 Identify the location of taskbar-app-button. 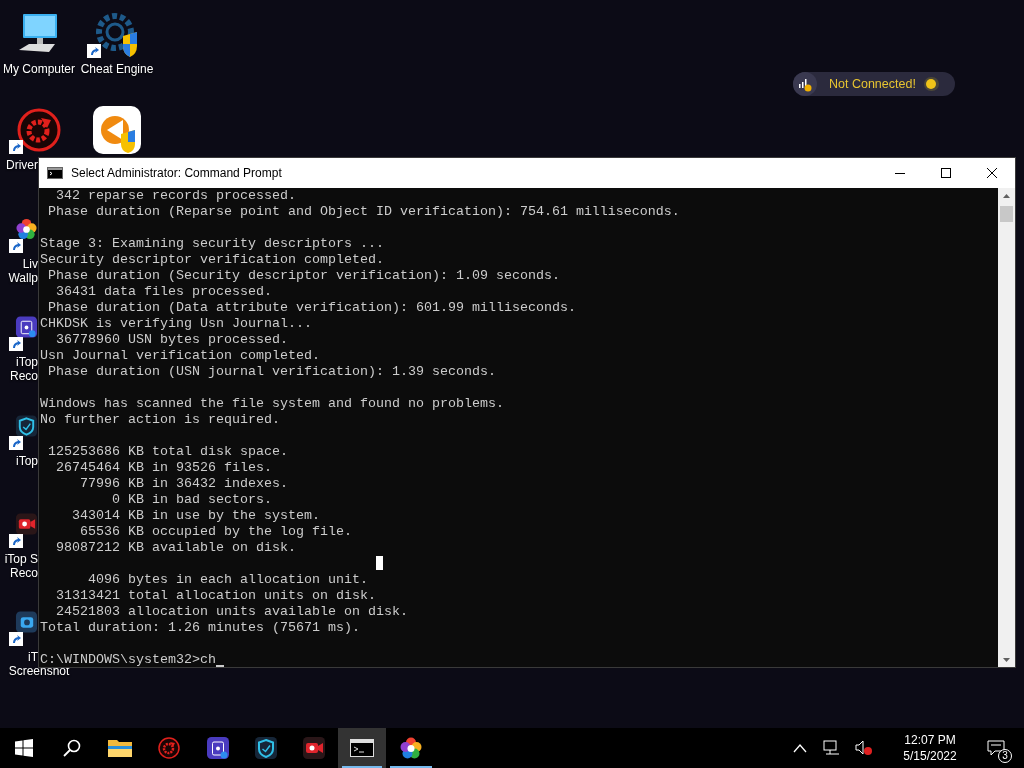
(362, 748).